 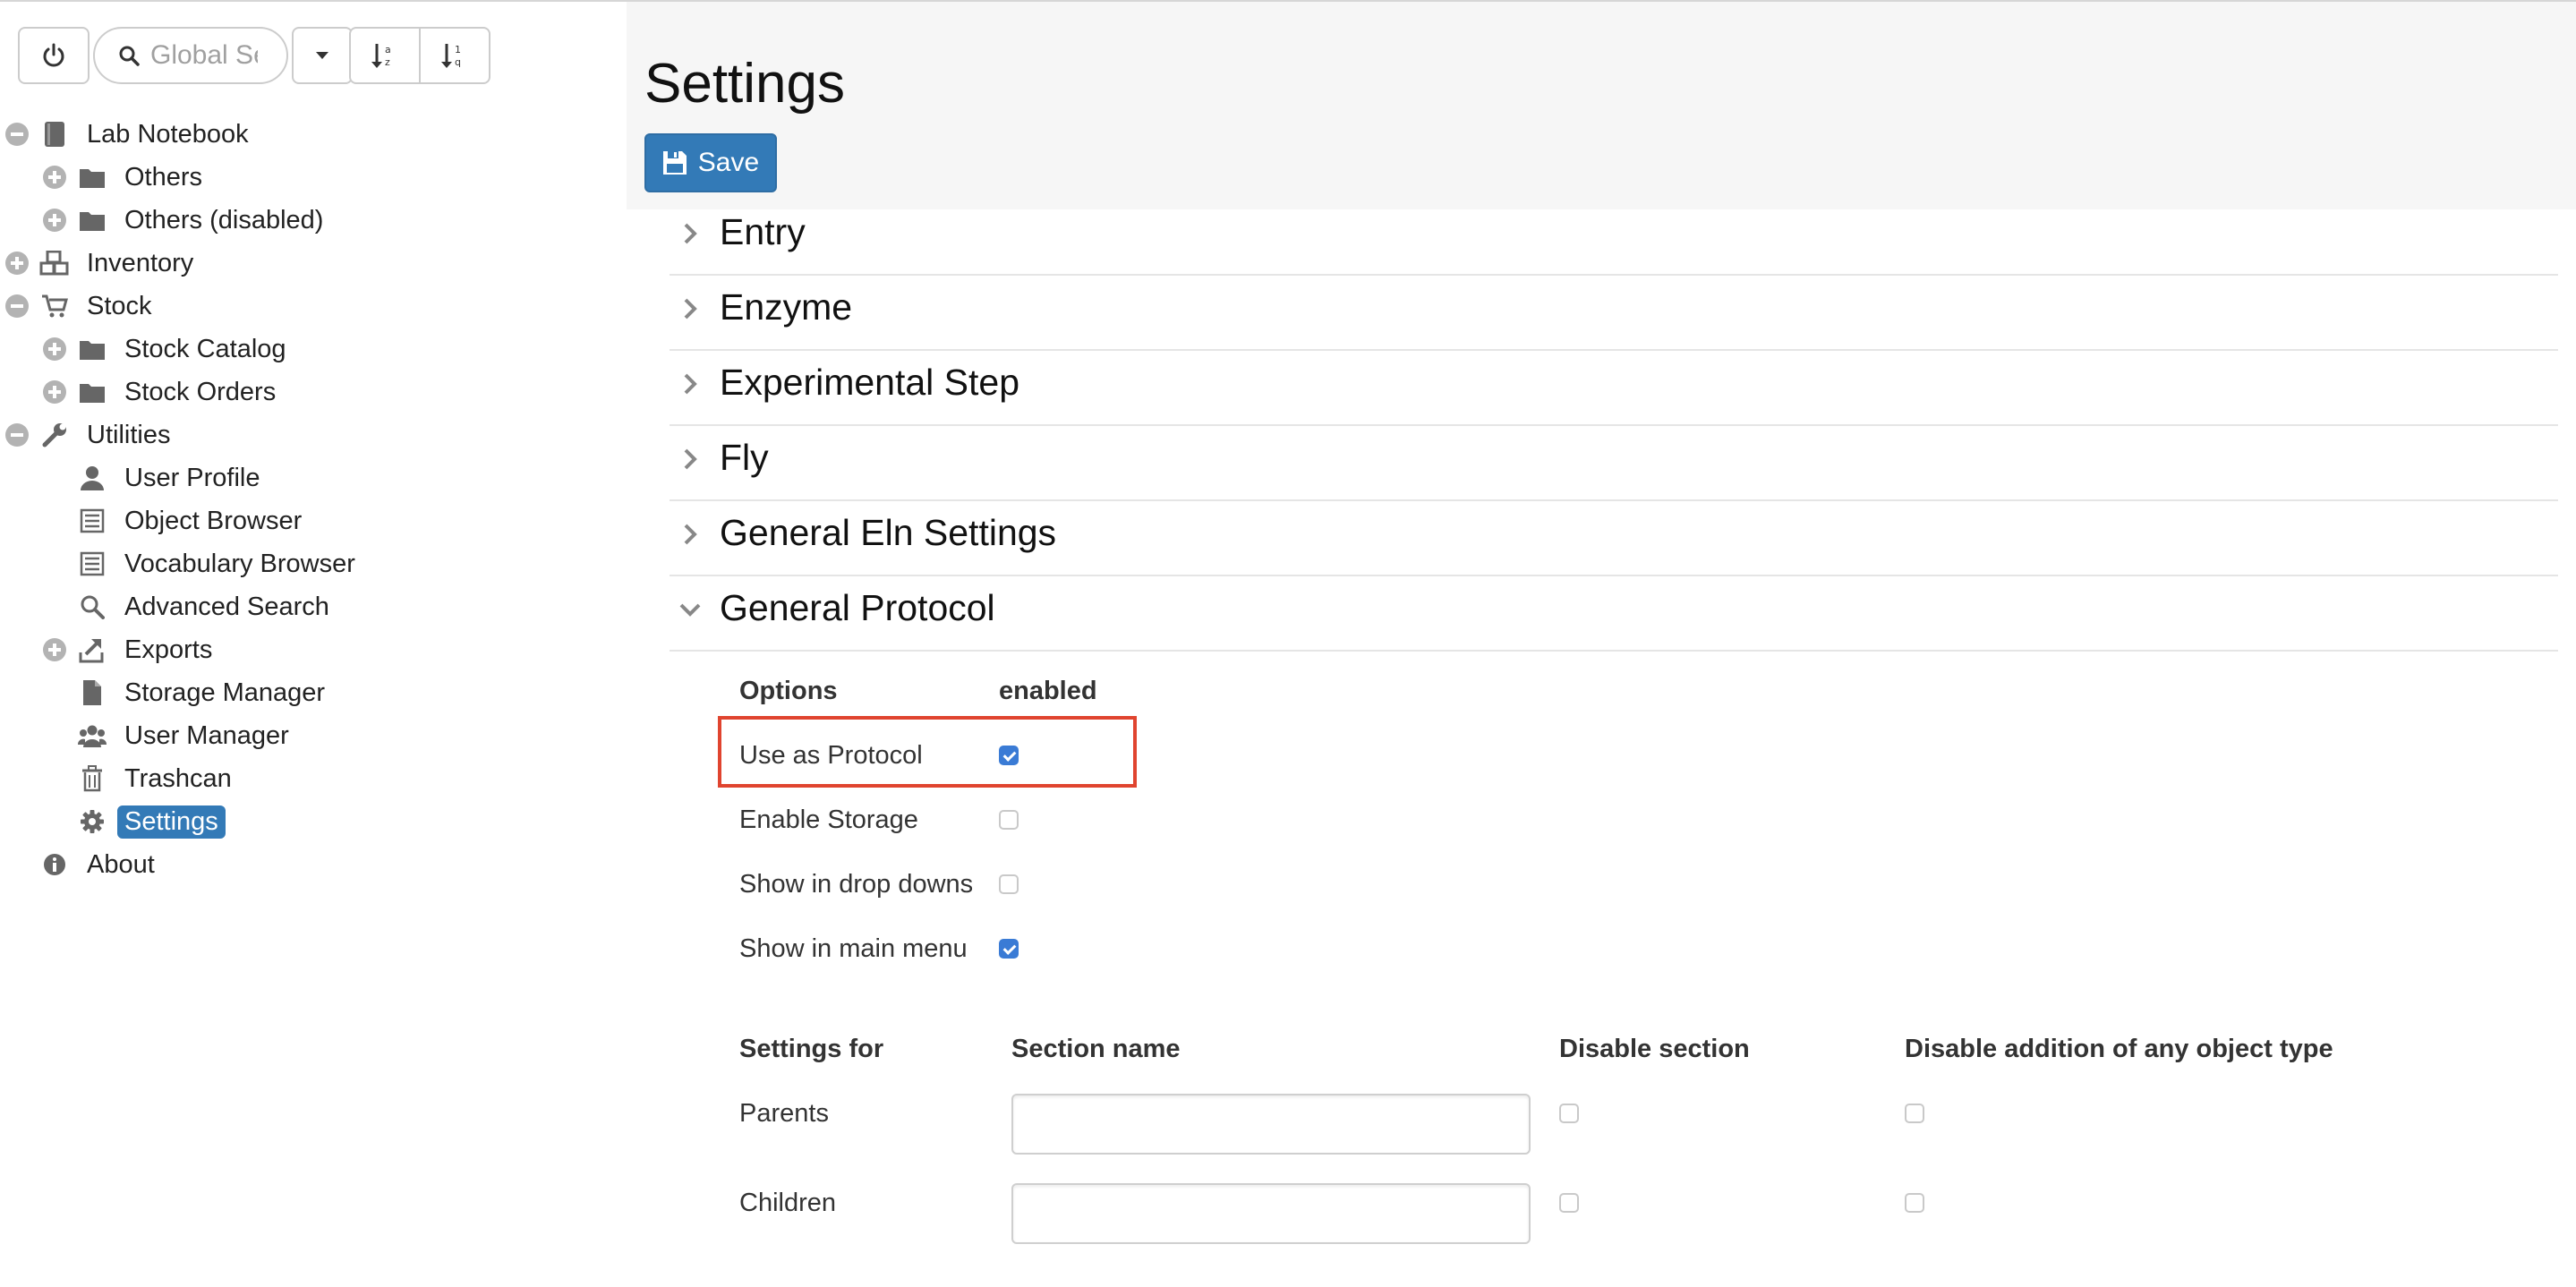 What do you see at coordinates (387, 62) in the screenshot?
I see `svg-text: z` at bounding box center [387, 62].